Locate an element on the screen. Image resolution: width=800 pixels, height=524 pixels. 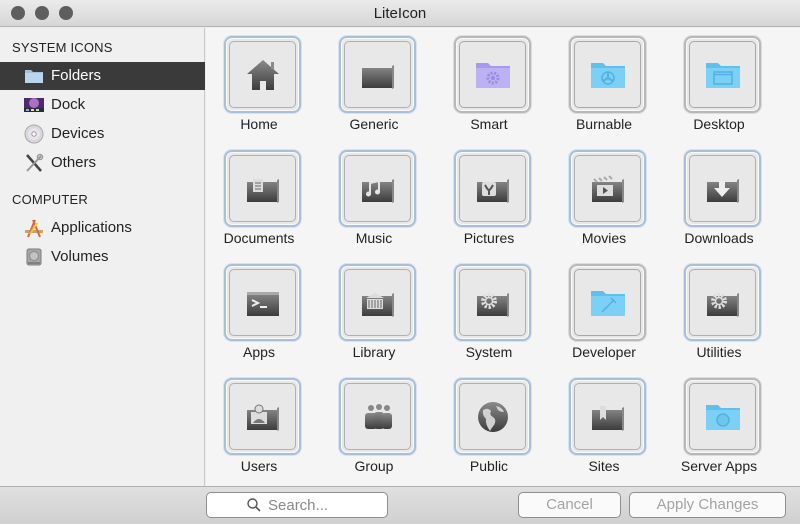
title-bar: LiteIcon is located at coordinates (400, 13).